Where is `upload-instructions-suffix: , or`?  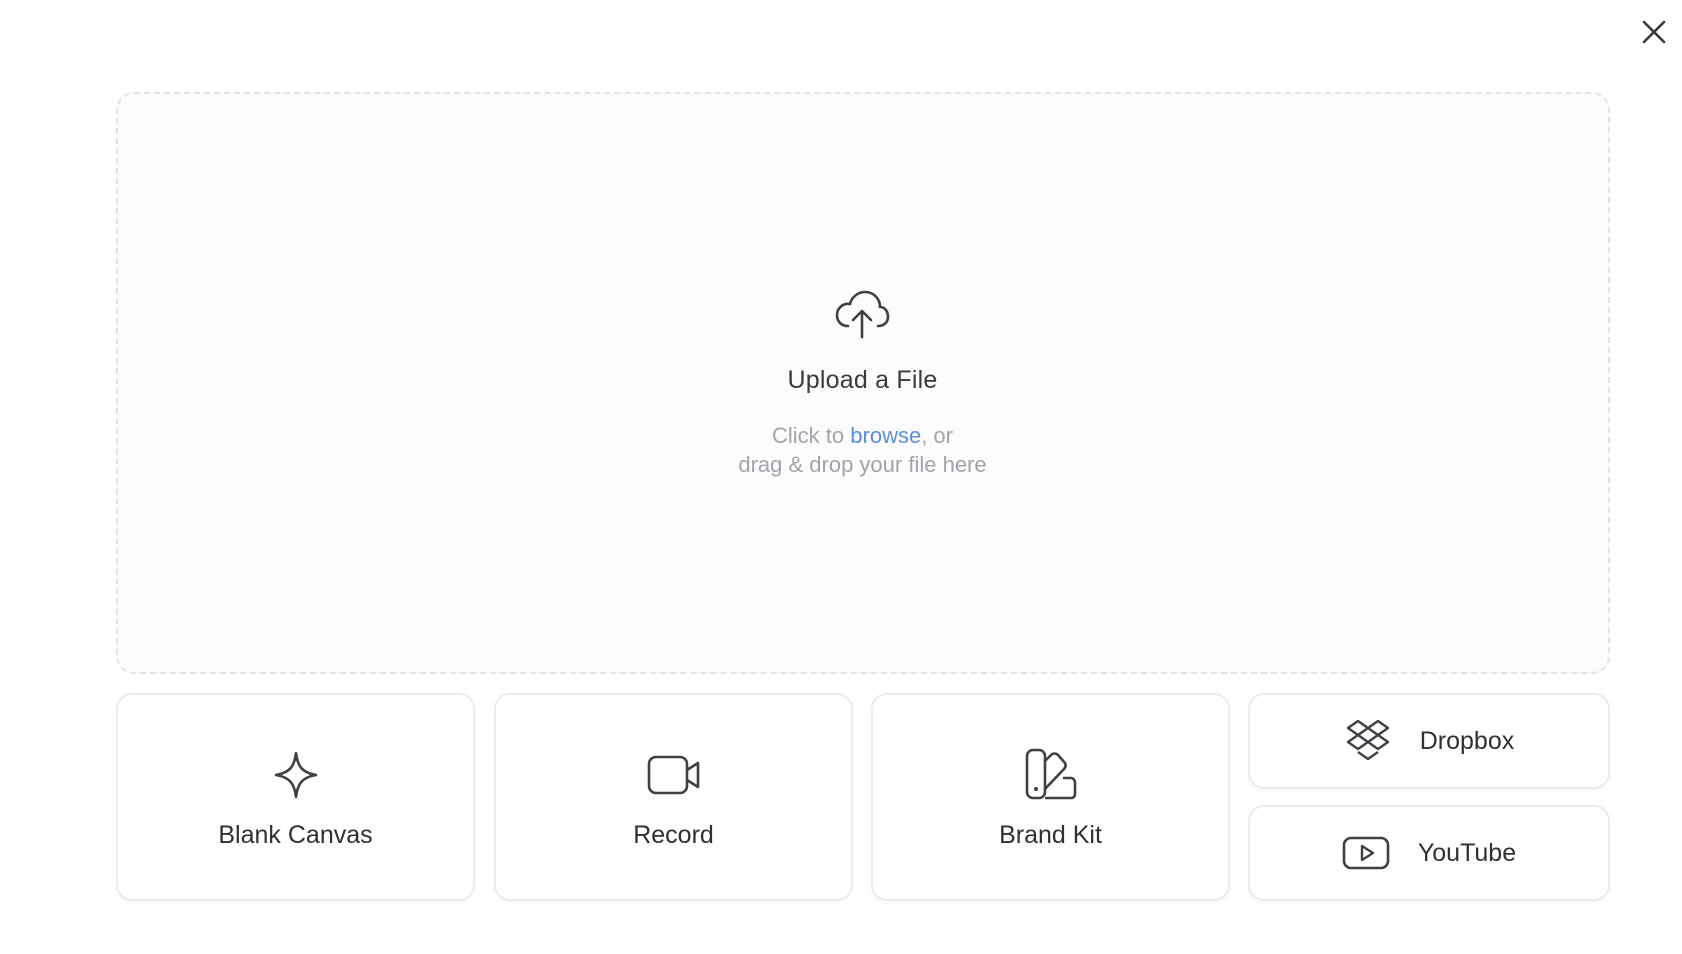
upload-instructions-suffix: , or is located at coordinates (937, 435).